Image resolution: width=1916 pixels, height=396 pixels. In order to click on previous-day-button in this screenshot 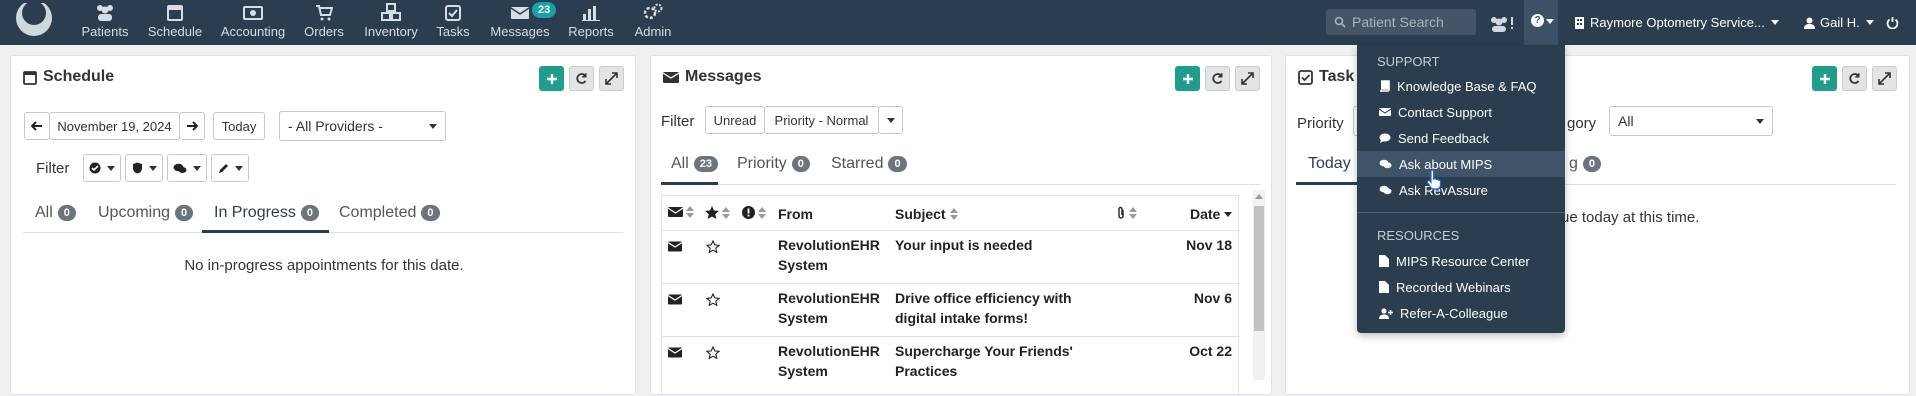, I will do `click(37, 126)`.